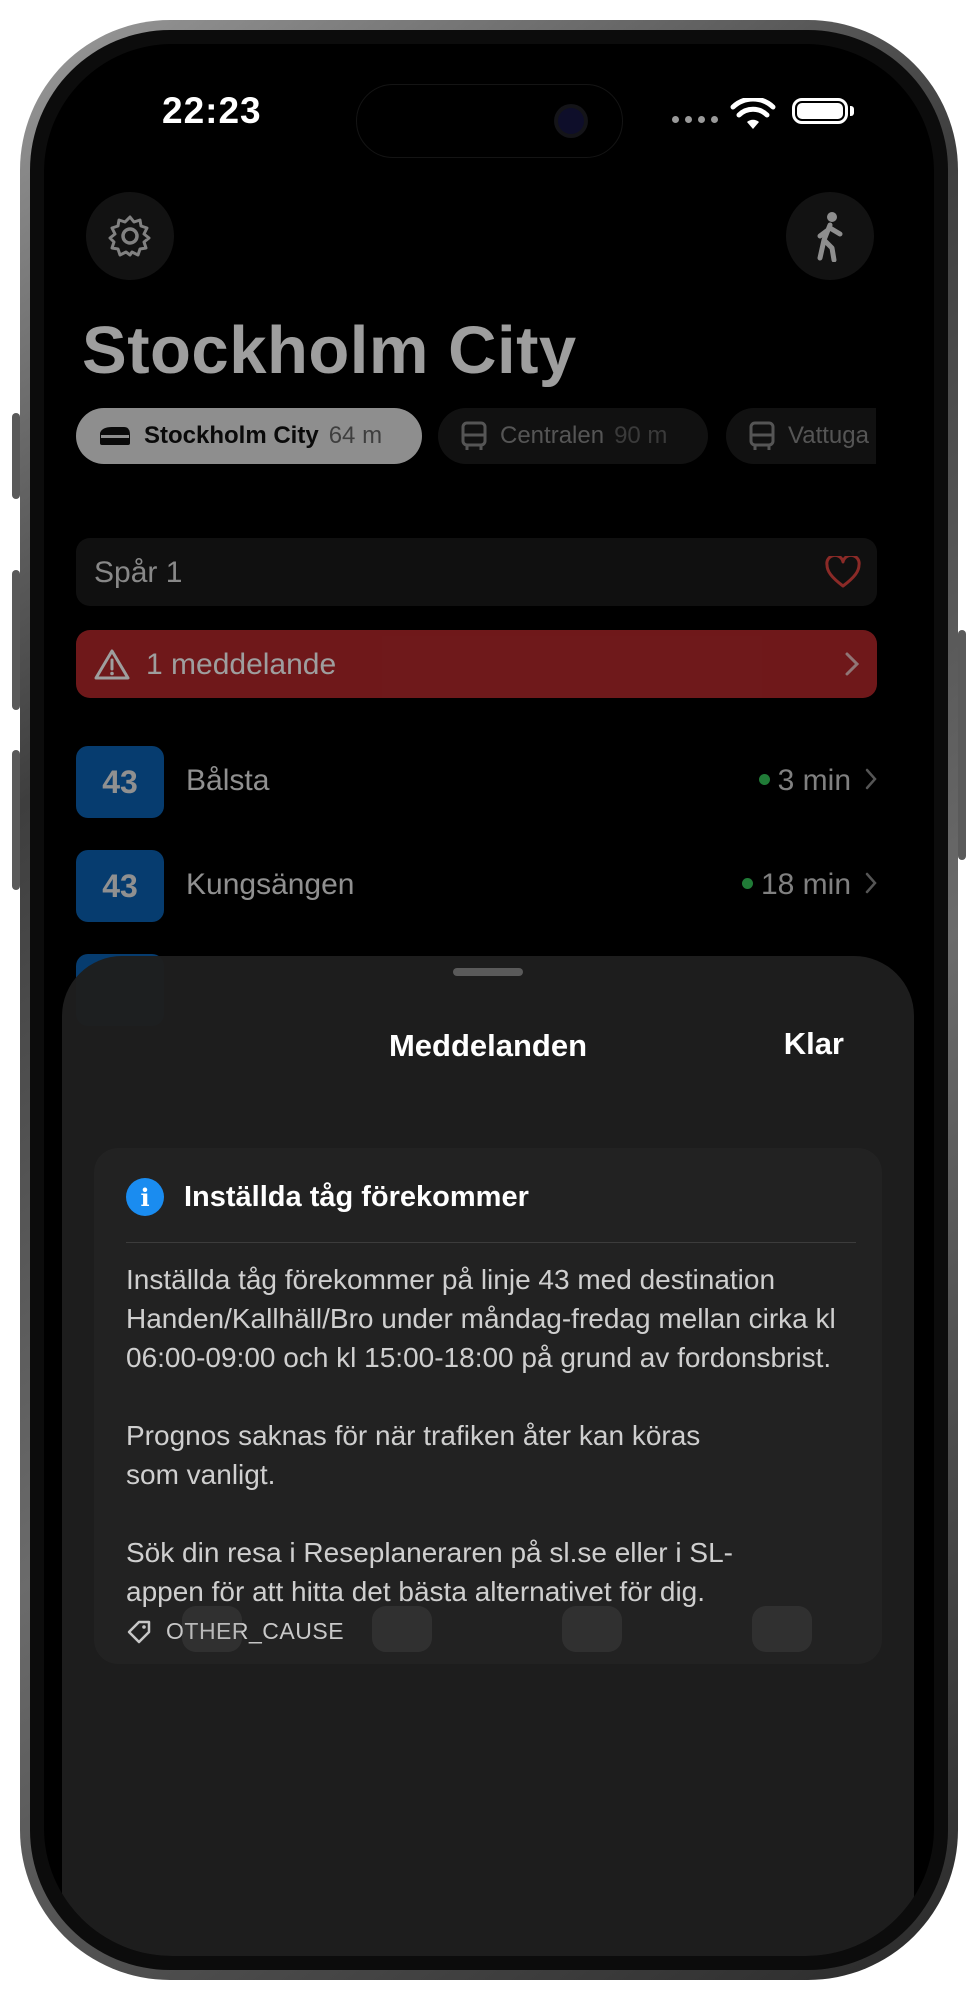 The image size is (978, 2000). Describe the element at coordinates (552, 435) in the screenshot. I see `chip-label: Centralen` at that location.